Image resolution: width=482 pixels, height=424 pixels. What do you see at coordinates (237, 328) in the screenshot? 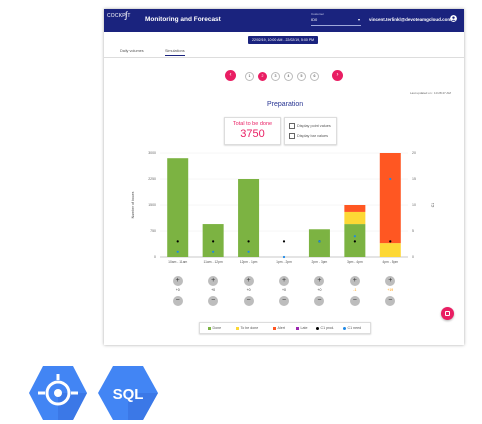
I see `legend-to-be-done-swatch` at bounding box center [237, 328].